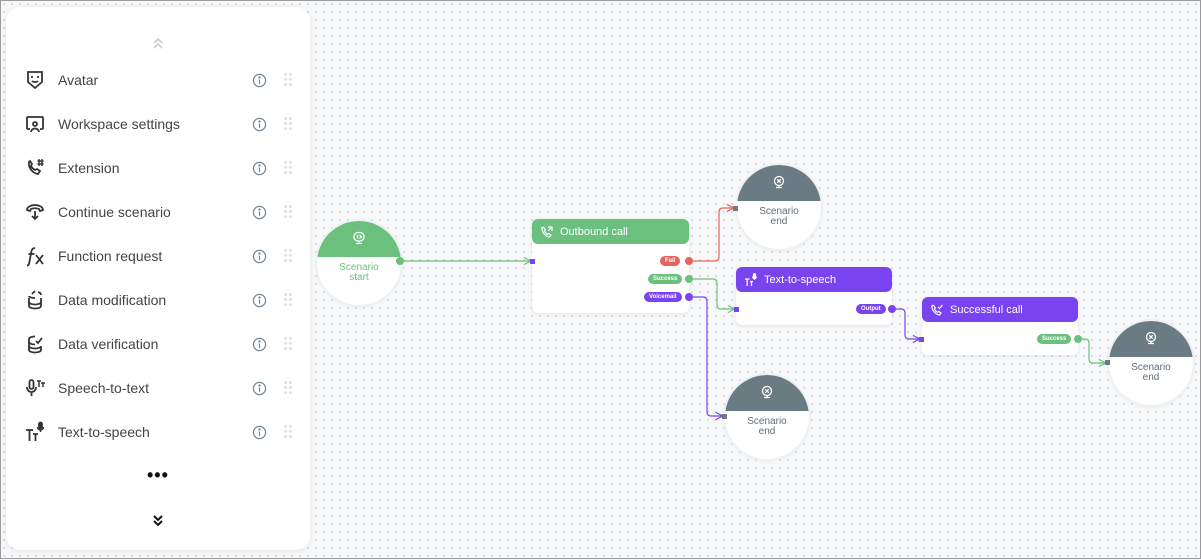  What do you see at coordinates (78, 80) in the screenshot?
I see `palette-item-label: Avatar` at bounding box center [78, 80].